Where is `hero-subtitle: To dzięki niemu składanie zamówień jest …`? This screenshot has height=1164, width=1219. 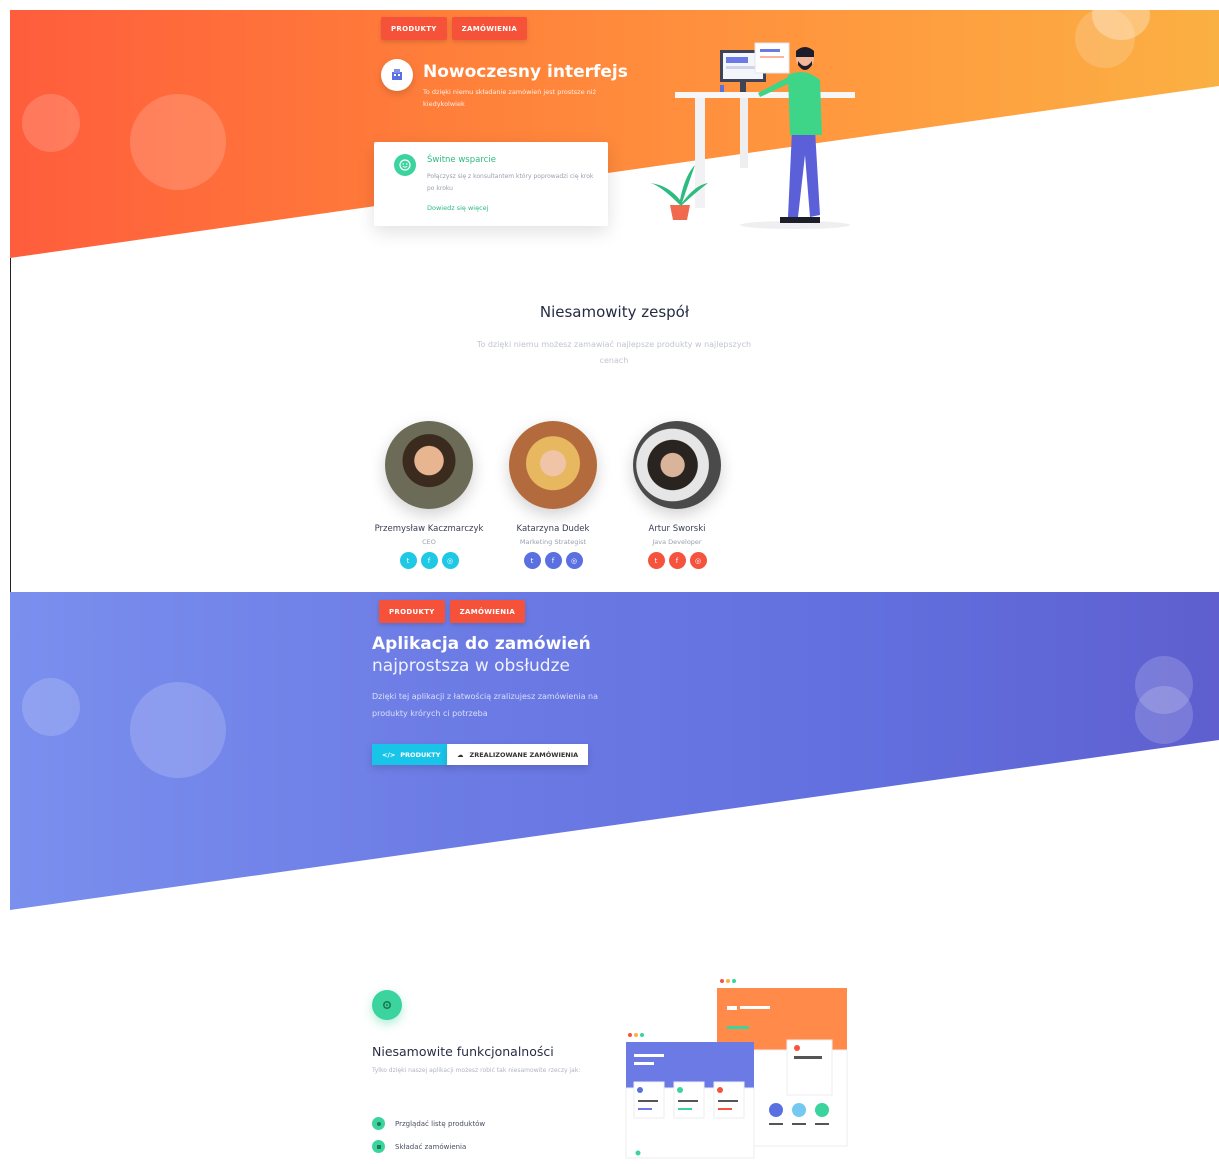
hero-subtitle: To dzięki niemu składanie zamówień jest … is located at coordinates (509, 98).